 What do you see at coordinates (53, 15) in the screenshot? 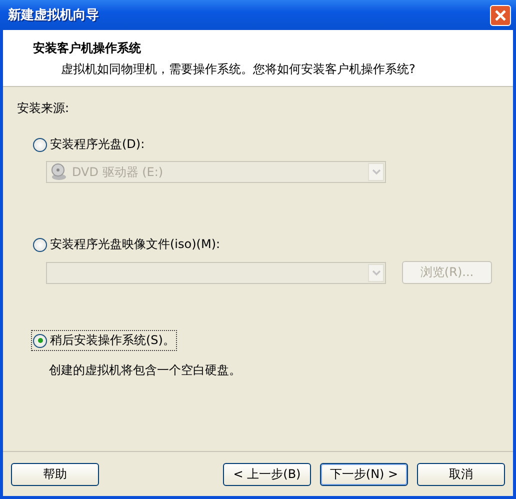
I see `window-title: 新建虚拟机向导` at bounding box center [53, 15].